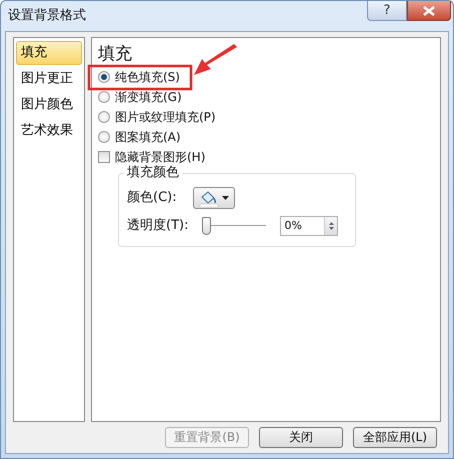 This screenshot has height=459, width=454. I want to click on slider-thumb, so click(207, 226).